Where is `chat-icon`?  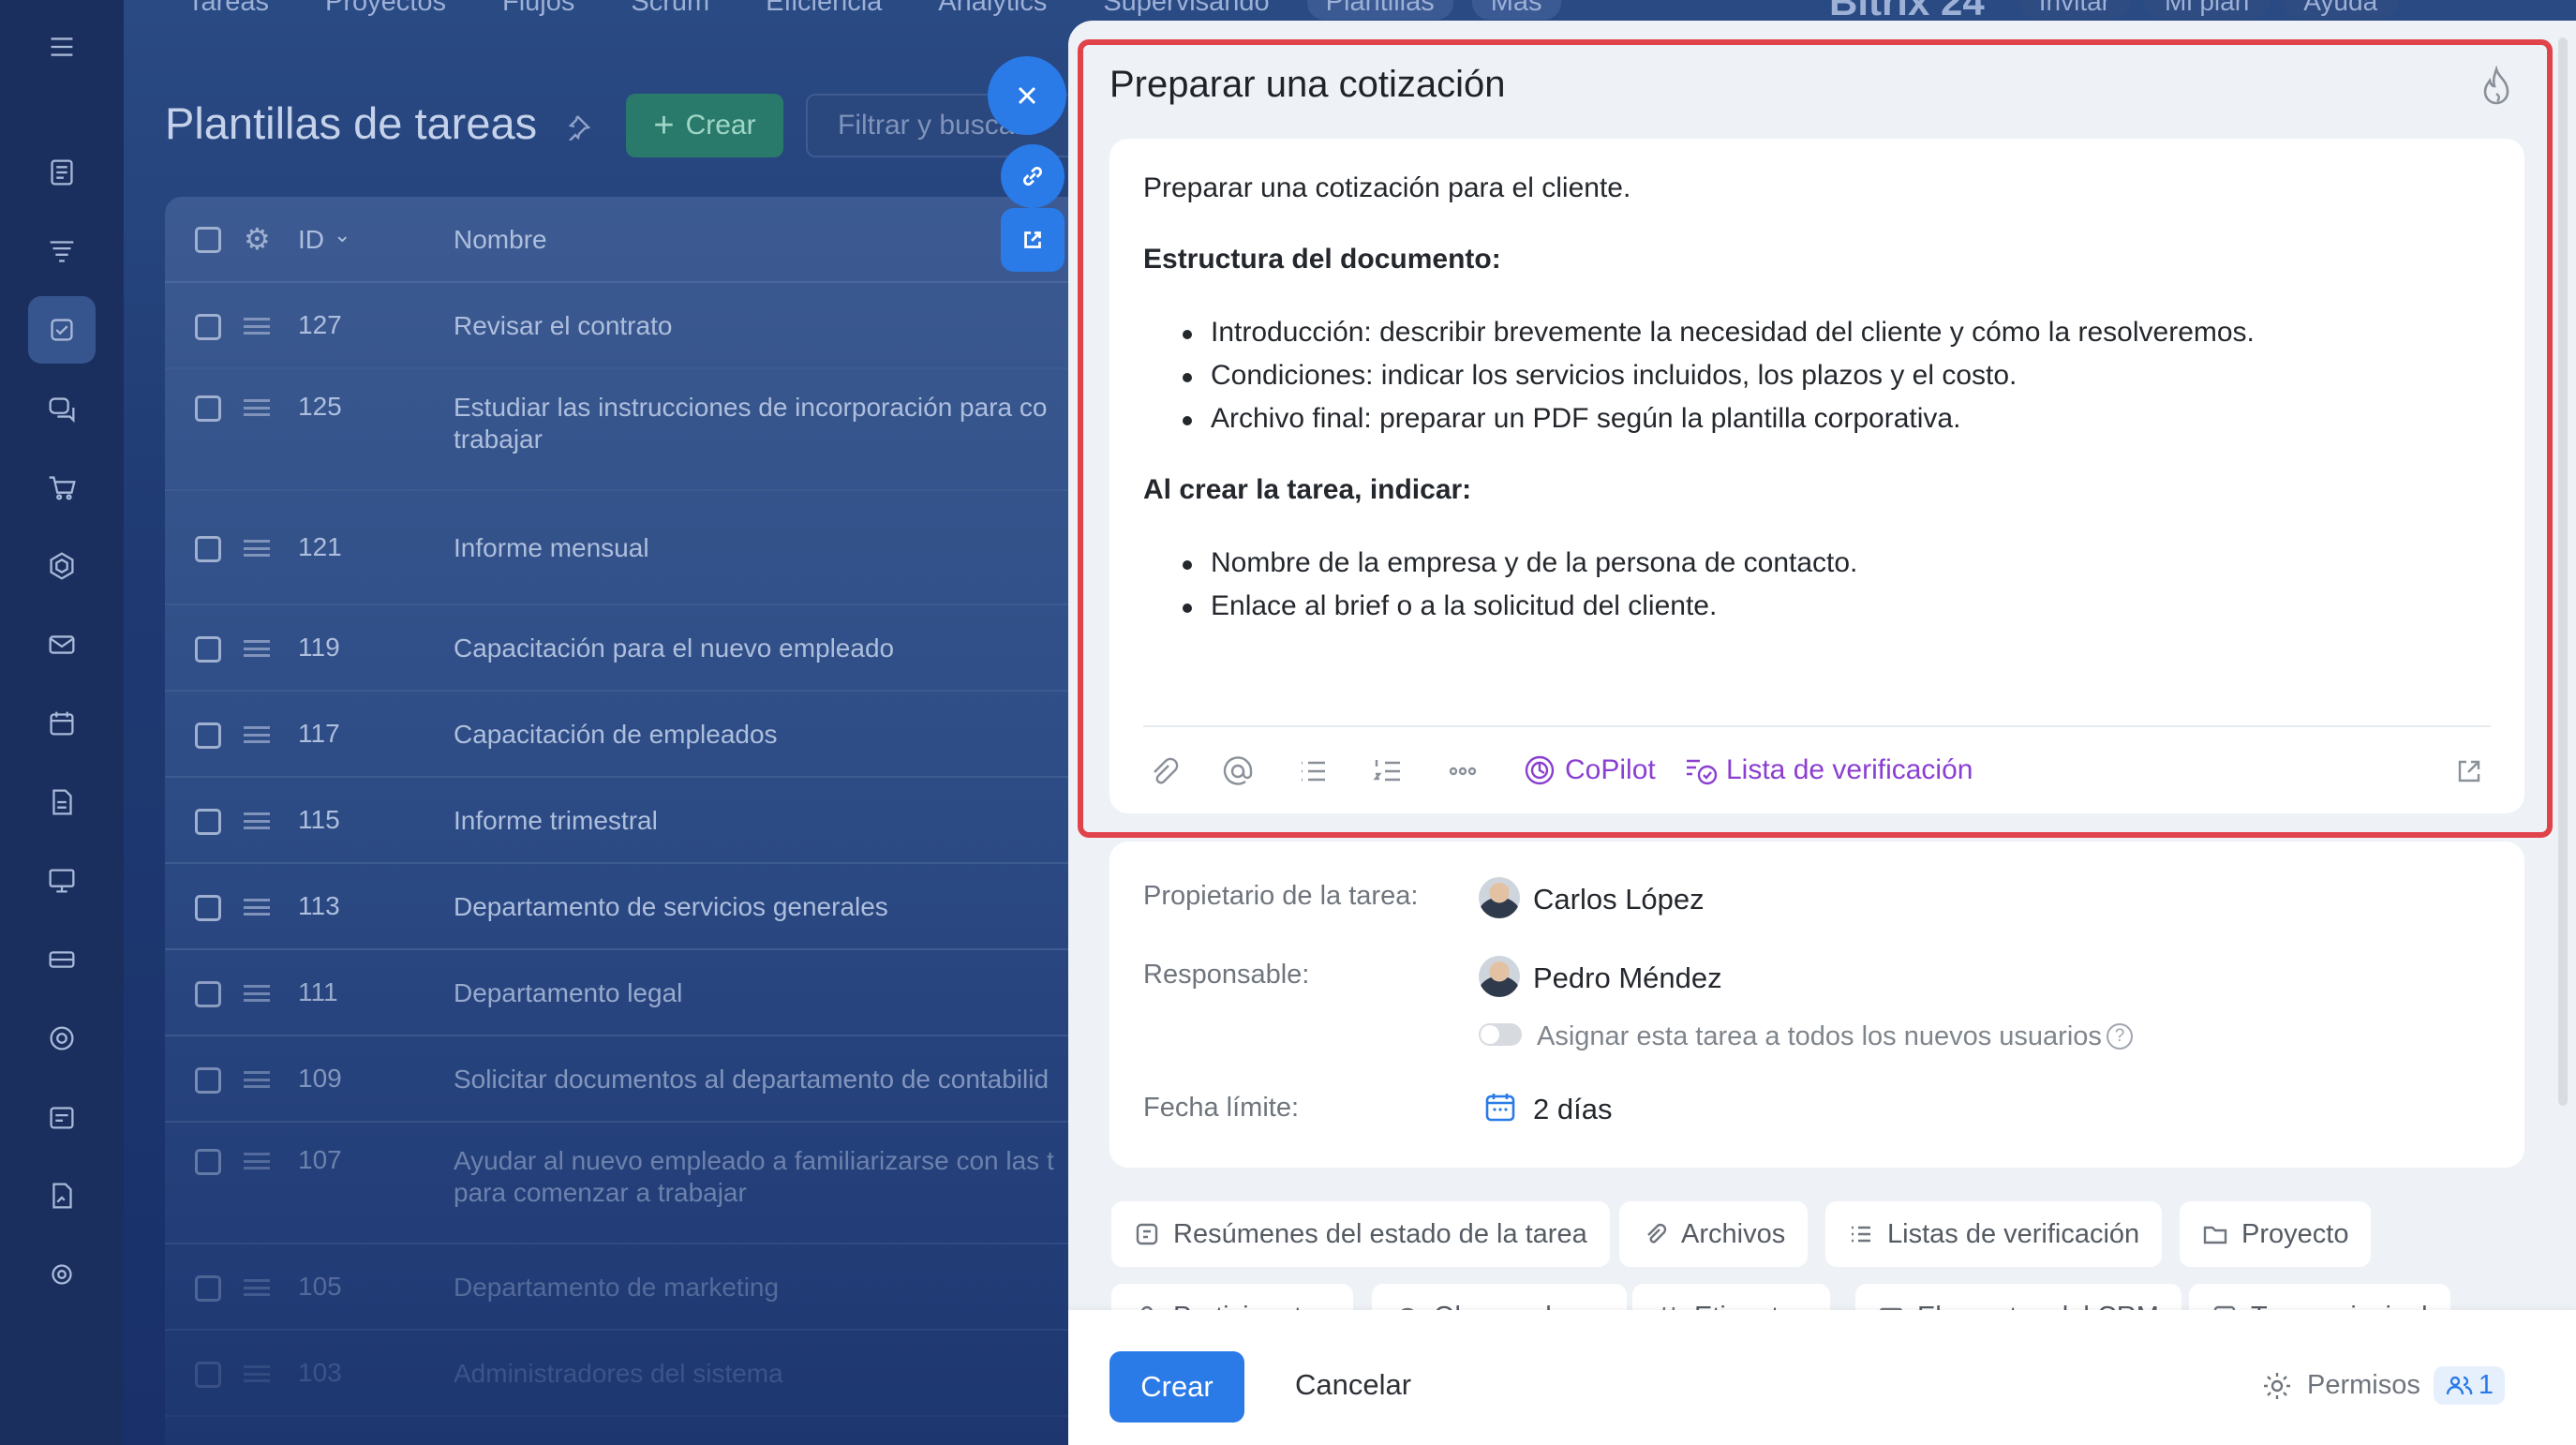 chat-icon is located at coordinates (62, 408).